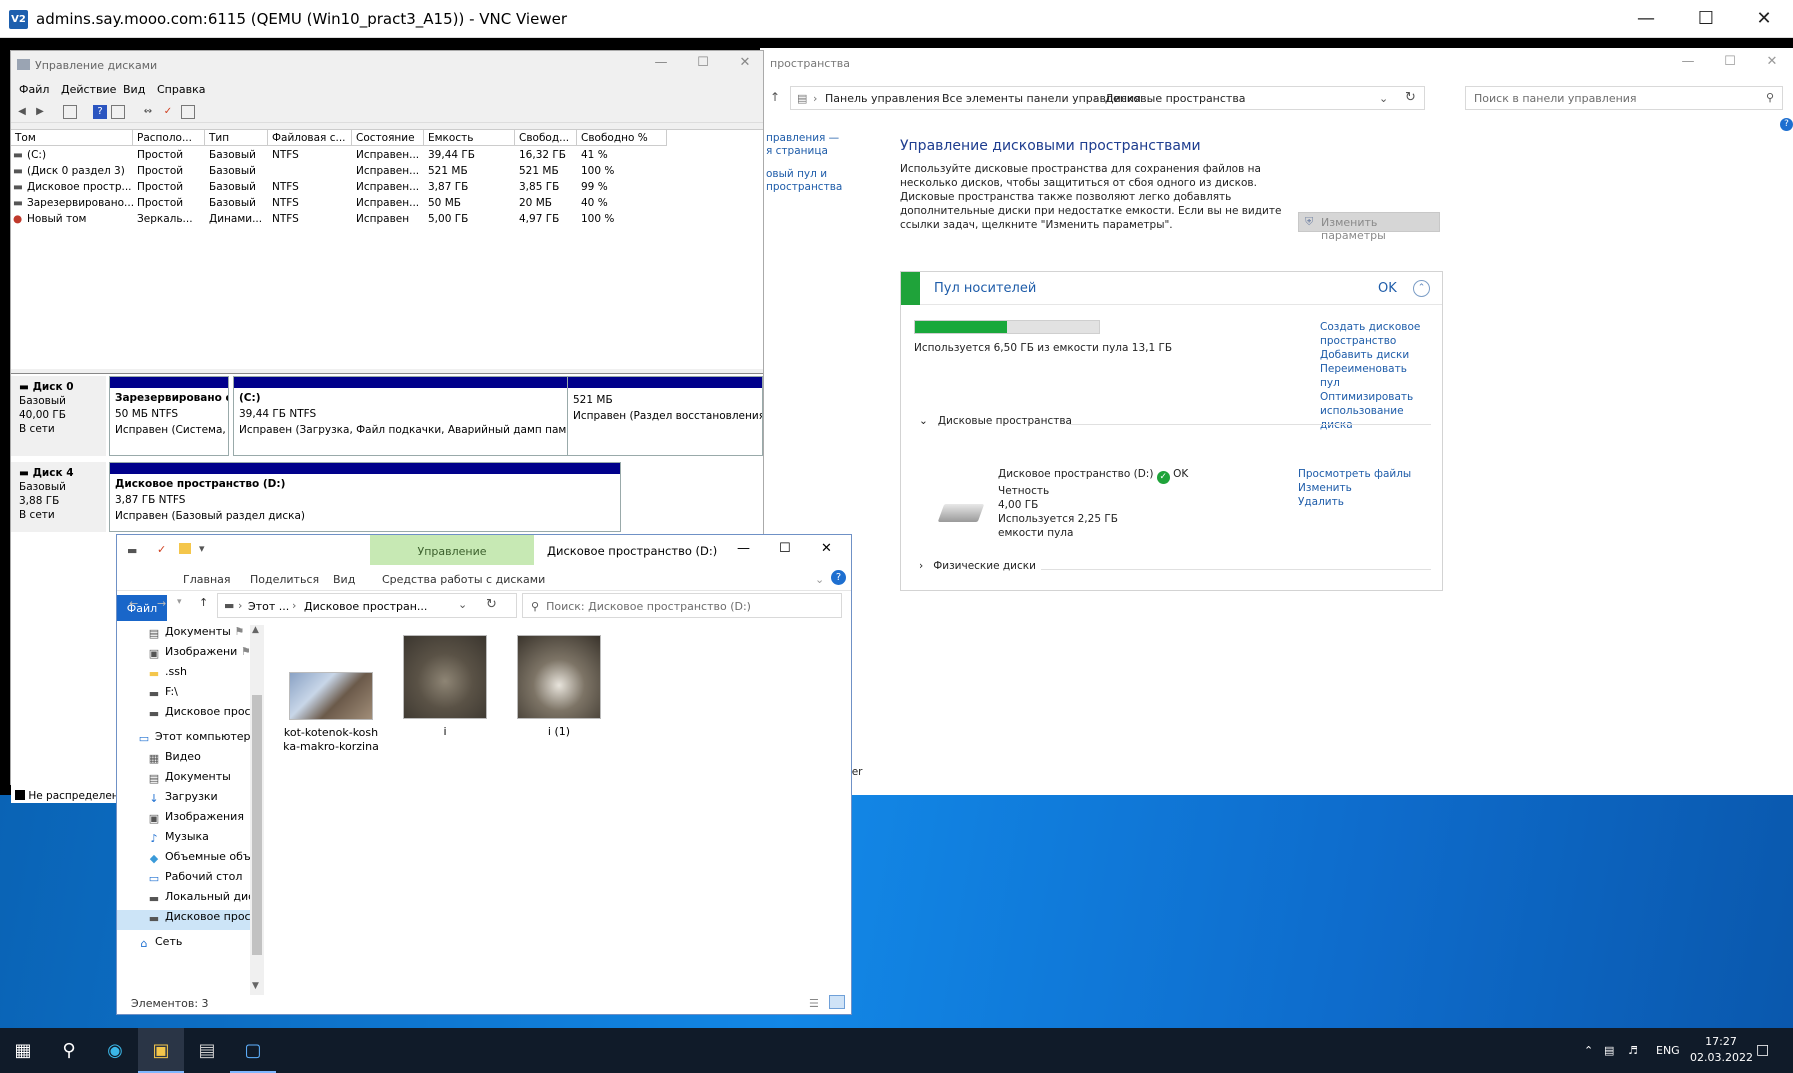 This screenshot has width=1793, height=1073. What do you see at coordinates (1609, 1050) in the screenshot?
I see `network-icon: ▤` at bounding box center [1609, 1050].